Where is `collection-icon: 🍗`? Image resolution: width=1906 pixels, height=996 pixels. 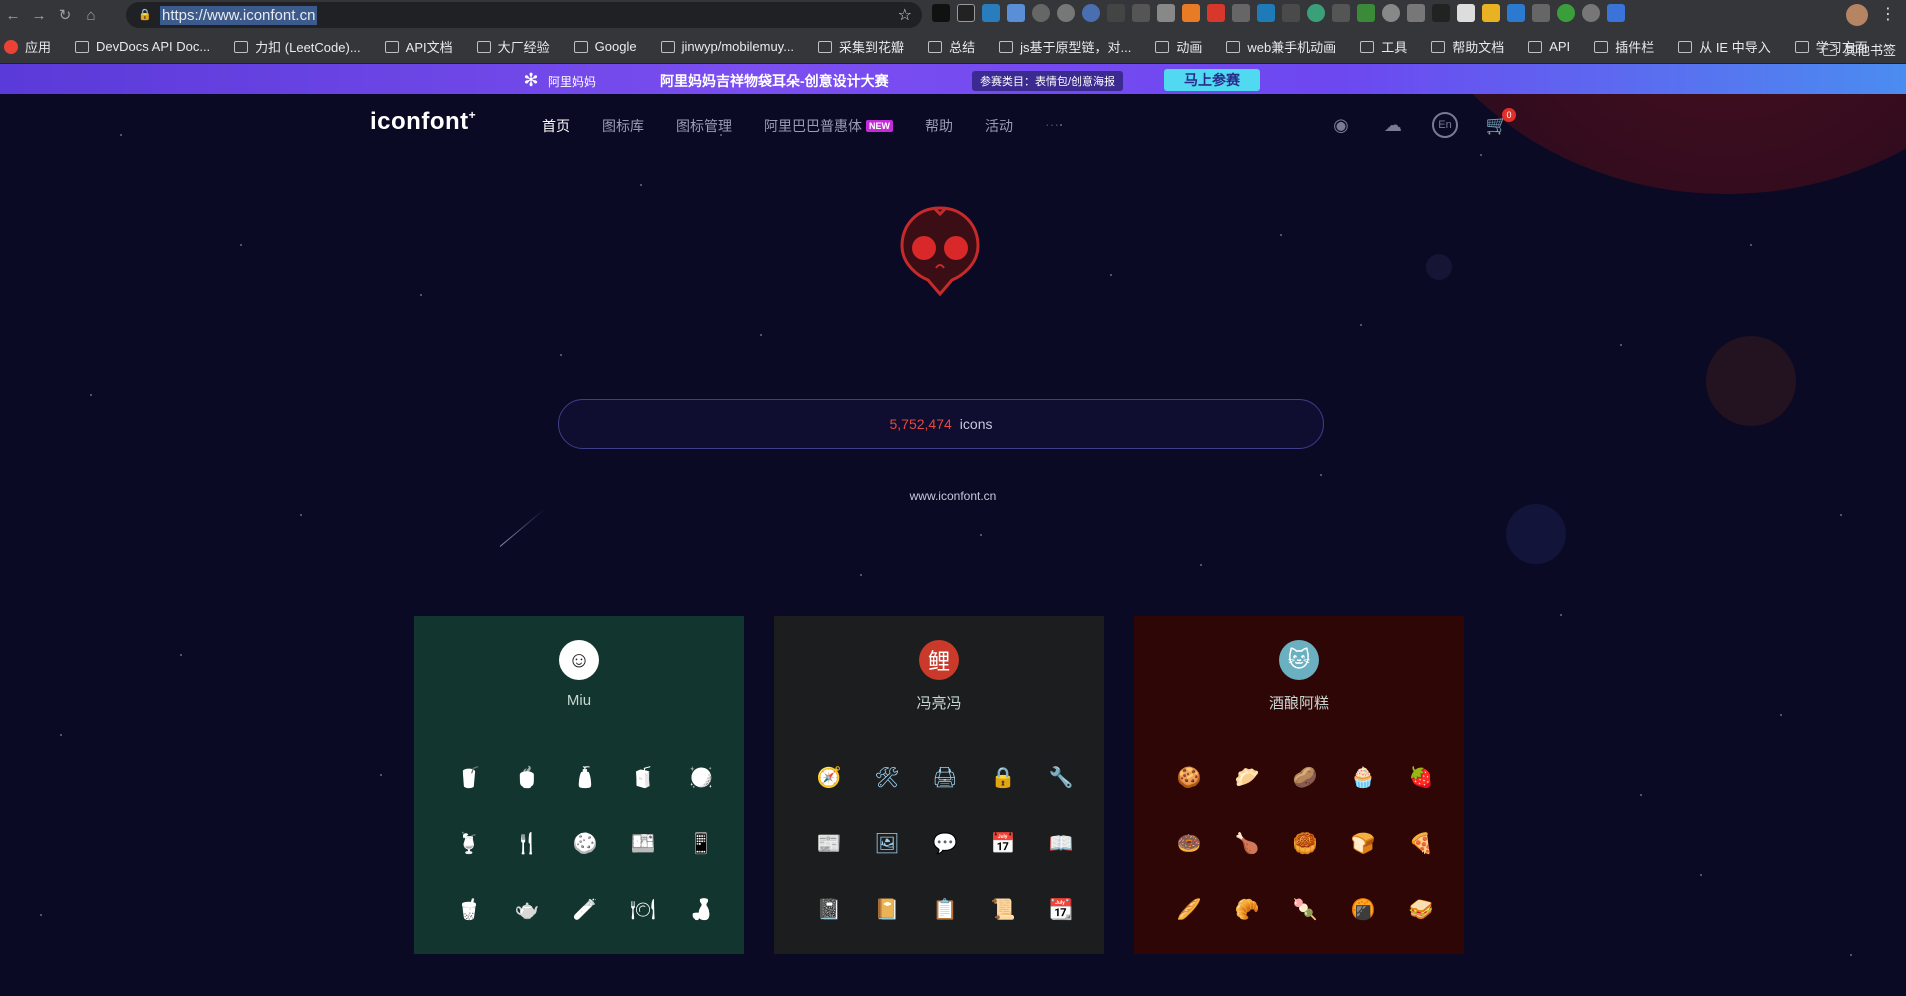
collection-icon: 🍗 is located at coordinates (1247, 843).